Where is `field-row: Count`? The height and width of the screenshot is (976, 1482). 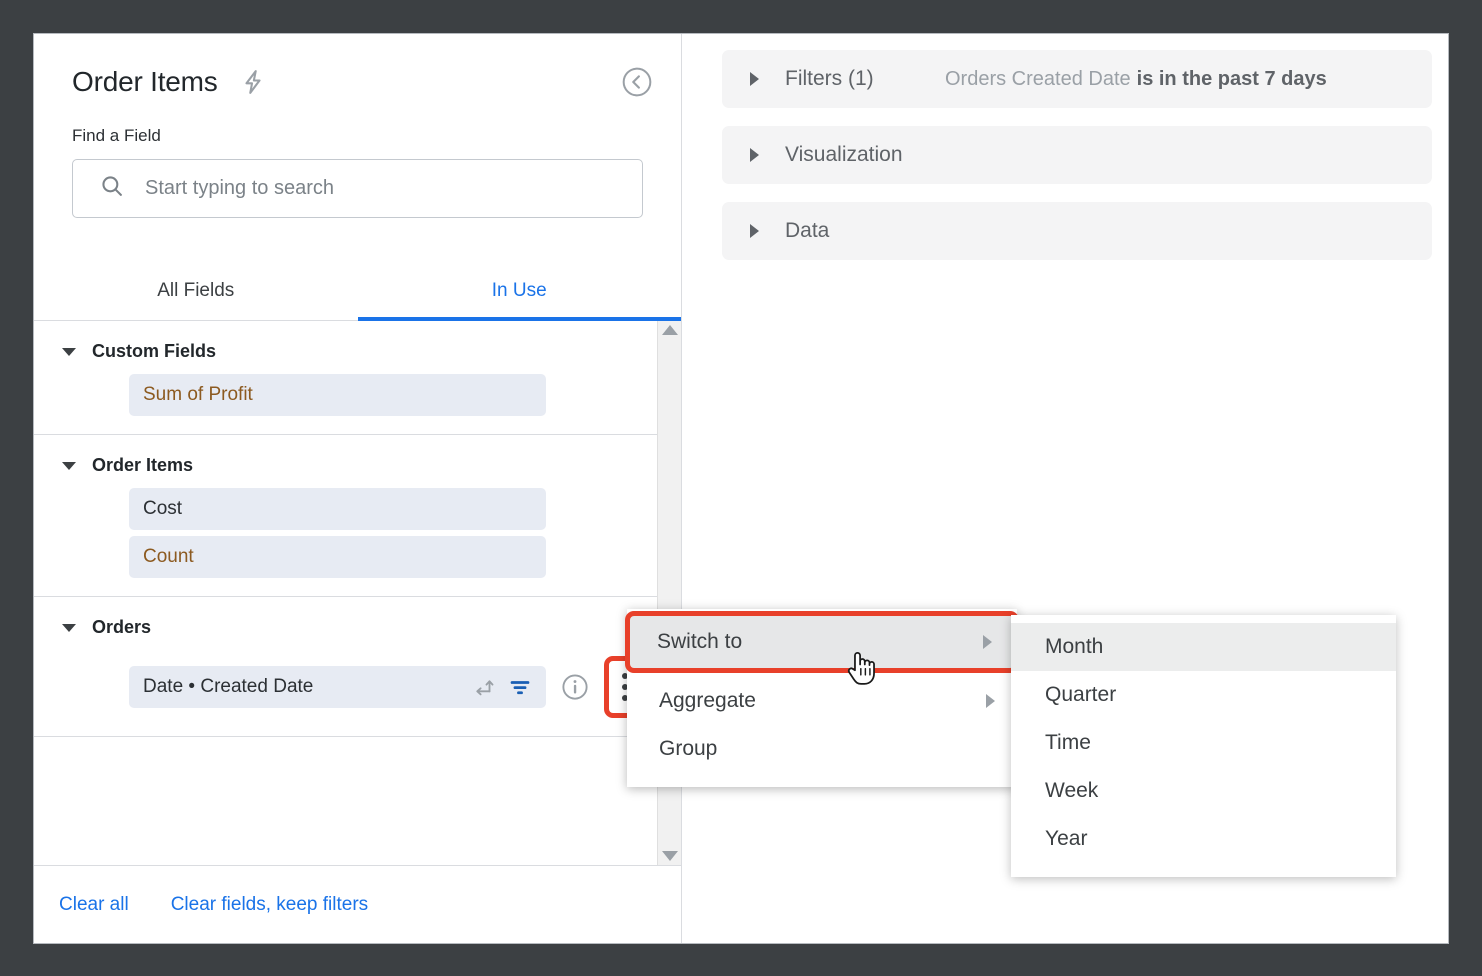
field-row: Count is located at coordinates (345, 557).